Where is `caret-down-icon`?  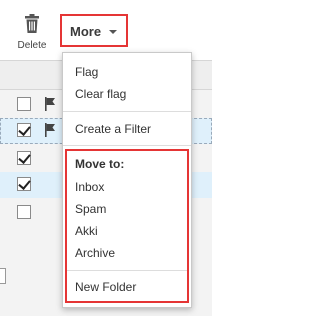 caret-down-icon is located at coordinates (113, 32).